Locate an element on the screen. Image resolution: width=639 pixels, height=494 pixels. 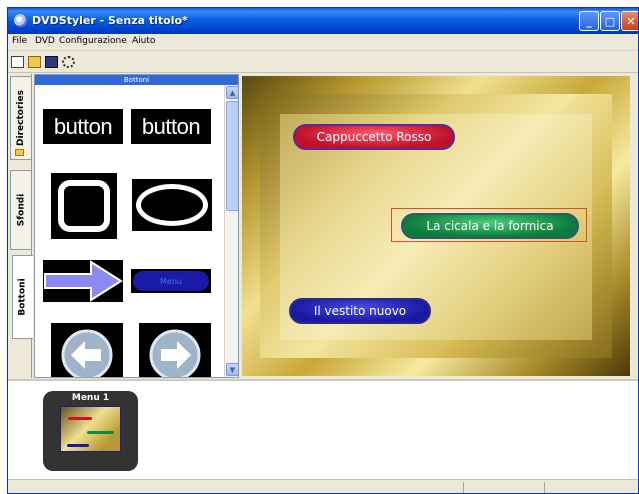
window-title: DVDStyler - Senza titolo* is located at coordinates (110, 20).